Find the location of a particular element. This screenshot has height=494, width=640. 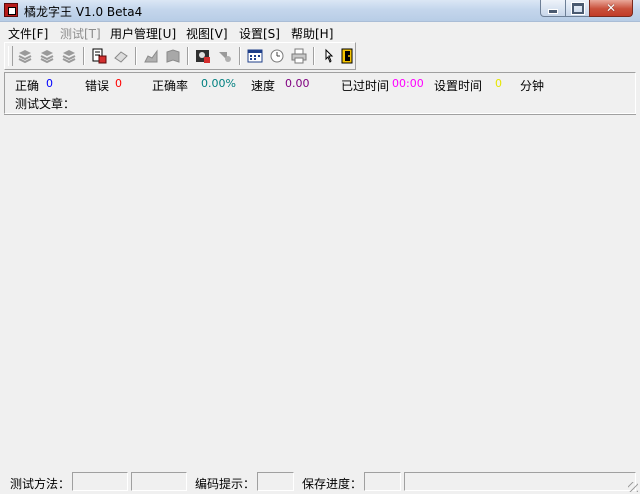

user-settings-button is located at coordinates (225, 56).